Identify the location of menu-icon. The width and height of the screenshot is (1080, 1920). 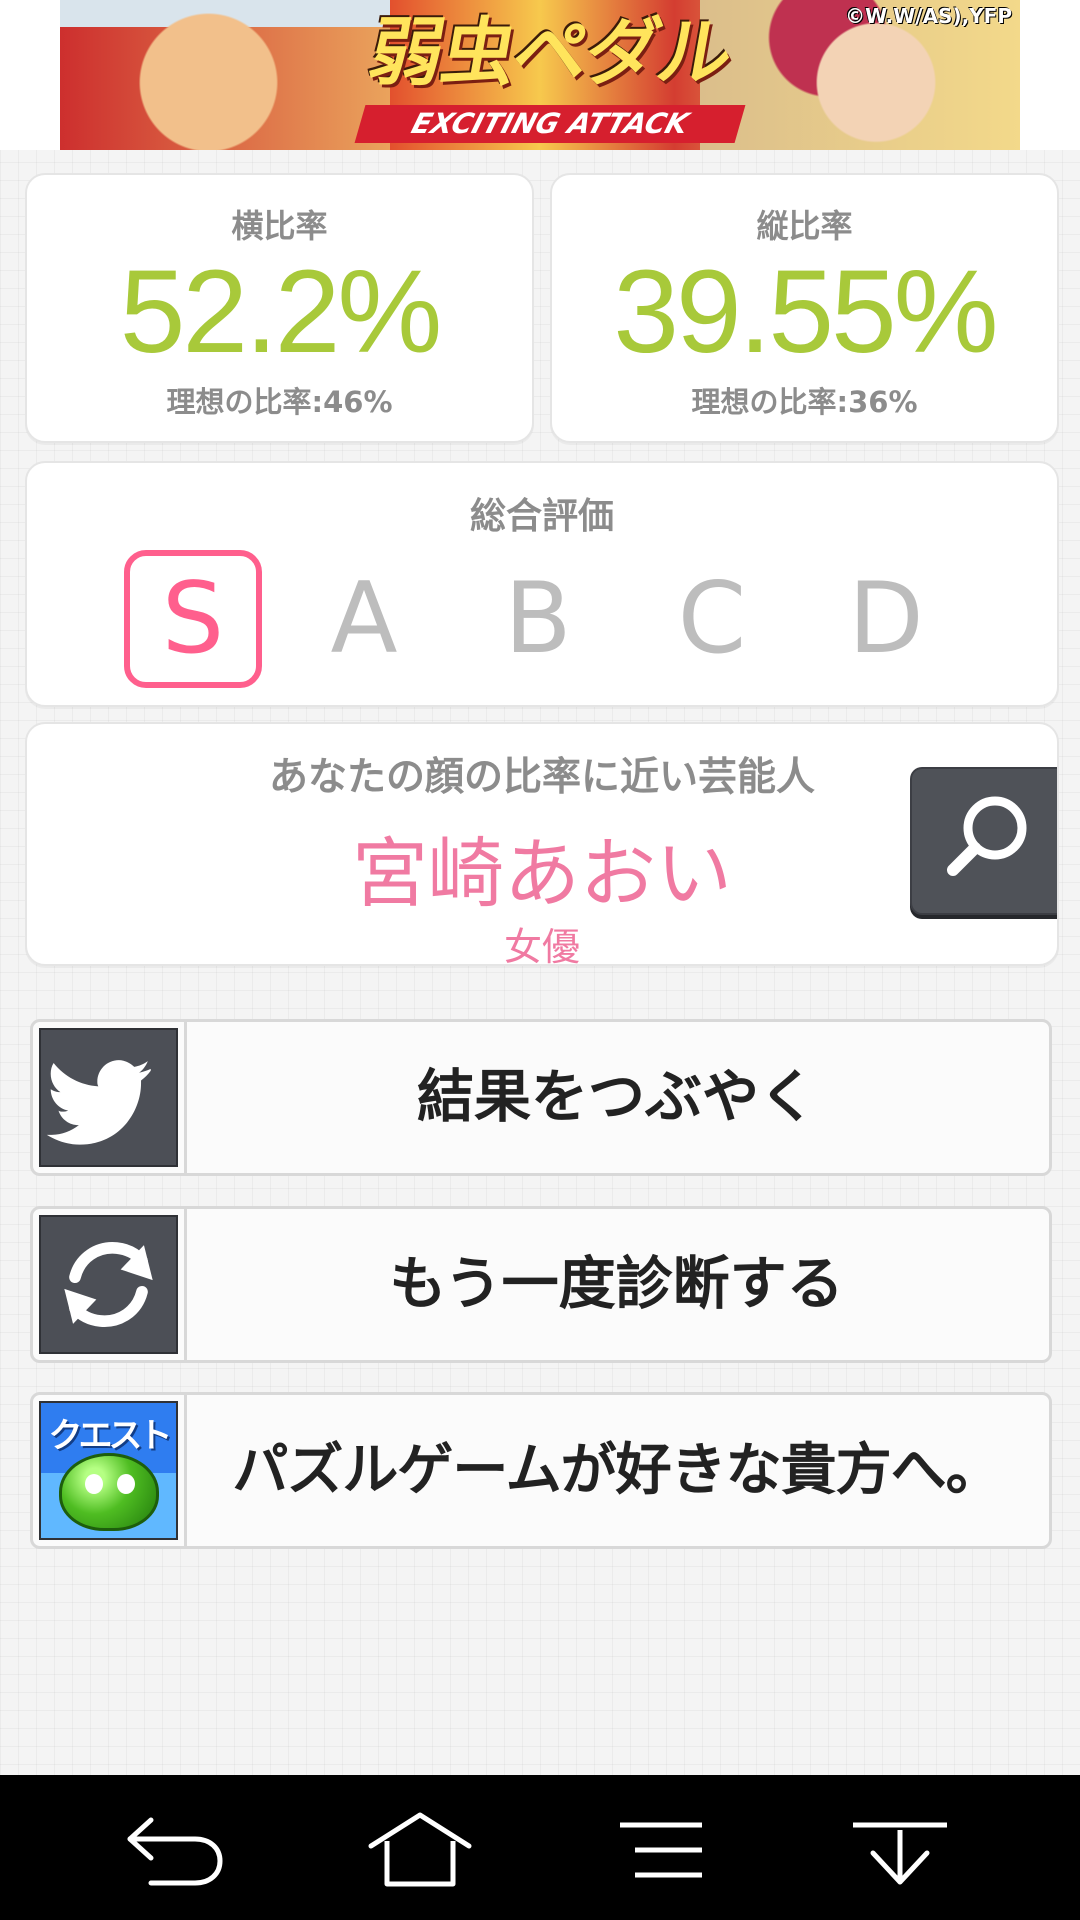
(661, 1850).